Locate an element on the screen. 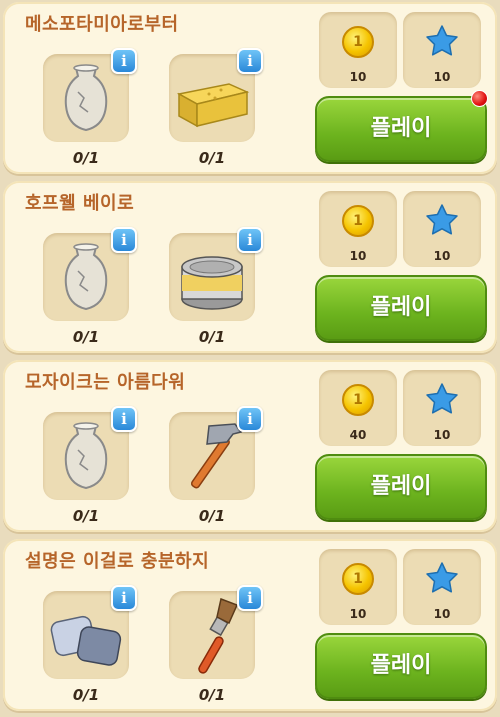 The width and height of the screenshot is (500, 717). notification-dot is located at coordinates (479, 98).